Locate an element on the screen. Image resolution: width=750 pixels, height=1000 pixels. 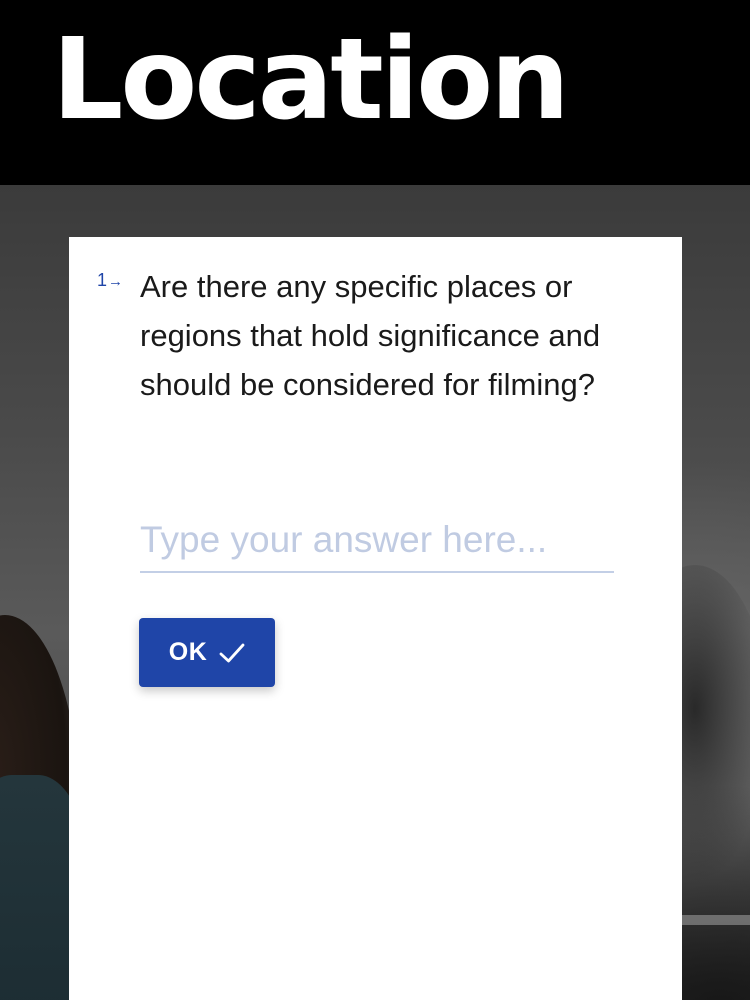
background-railing is located at coordinates (710, 920).